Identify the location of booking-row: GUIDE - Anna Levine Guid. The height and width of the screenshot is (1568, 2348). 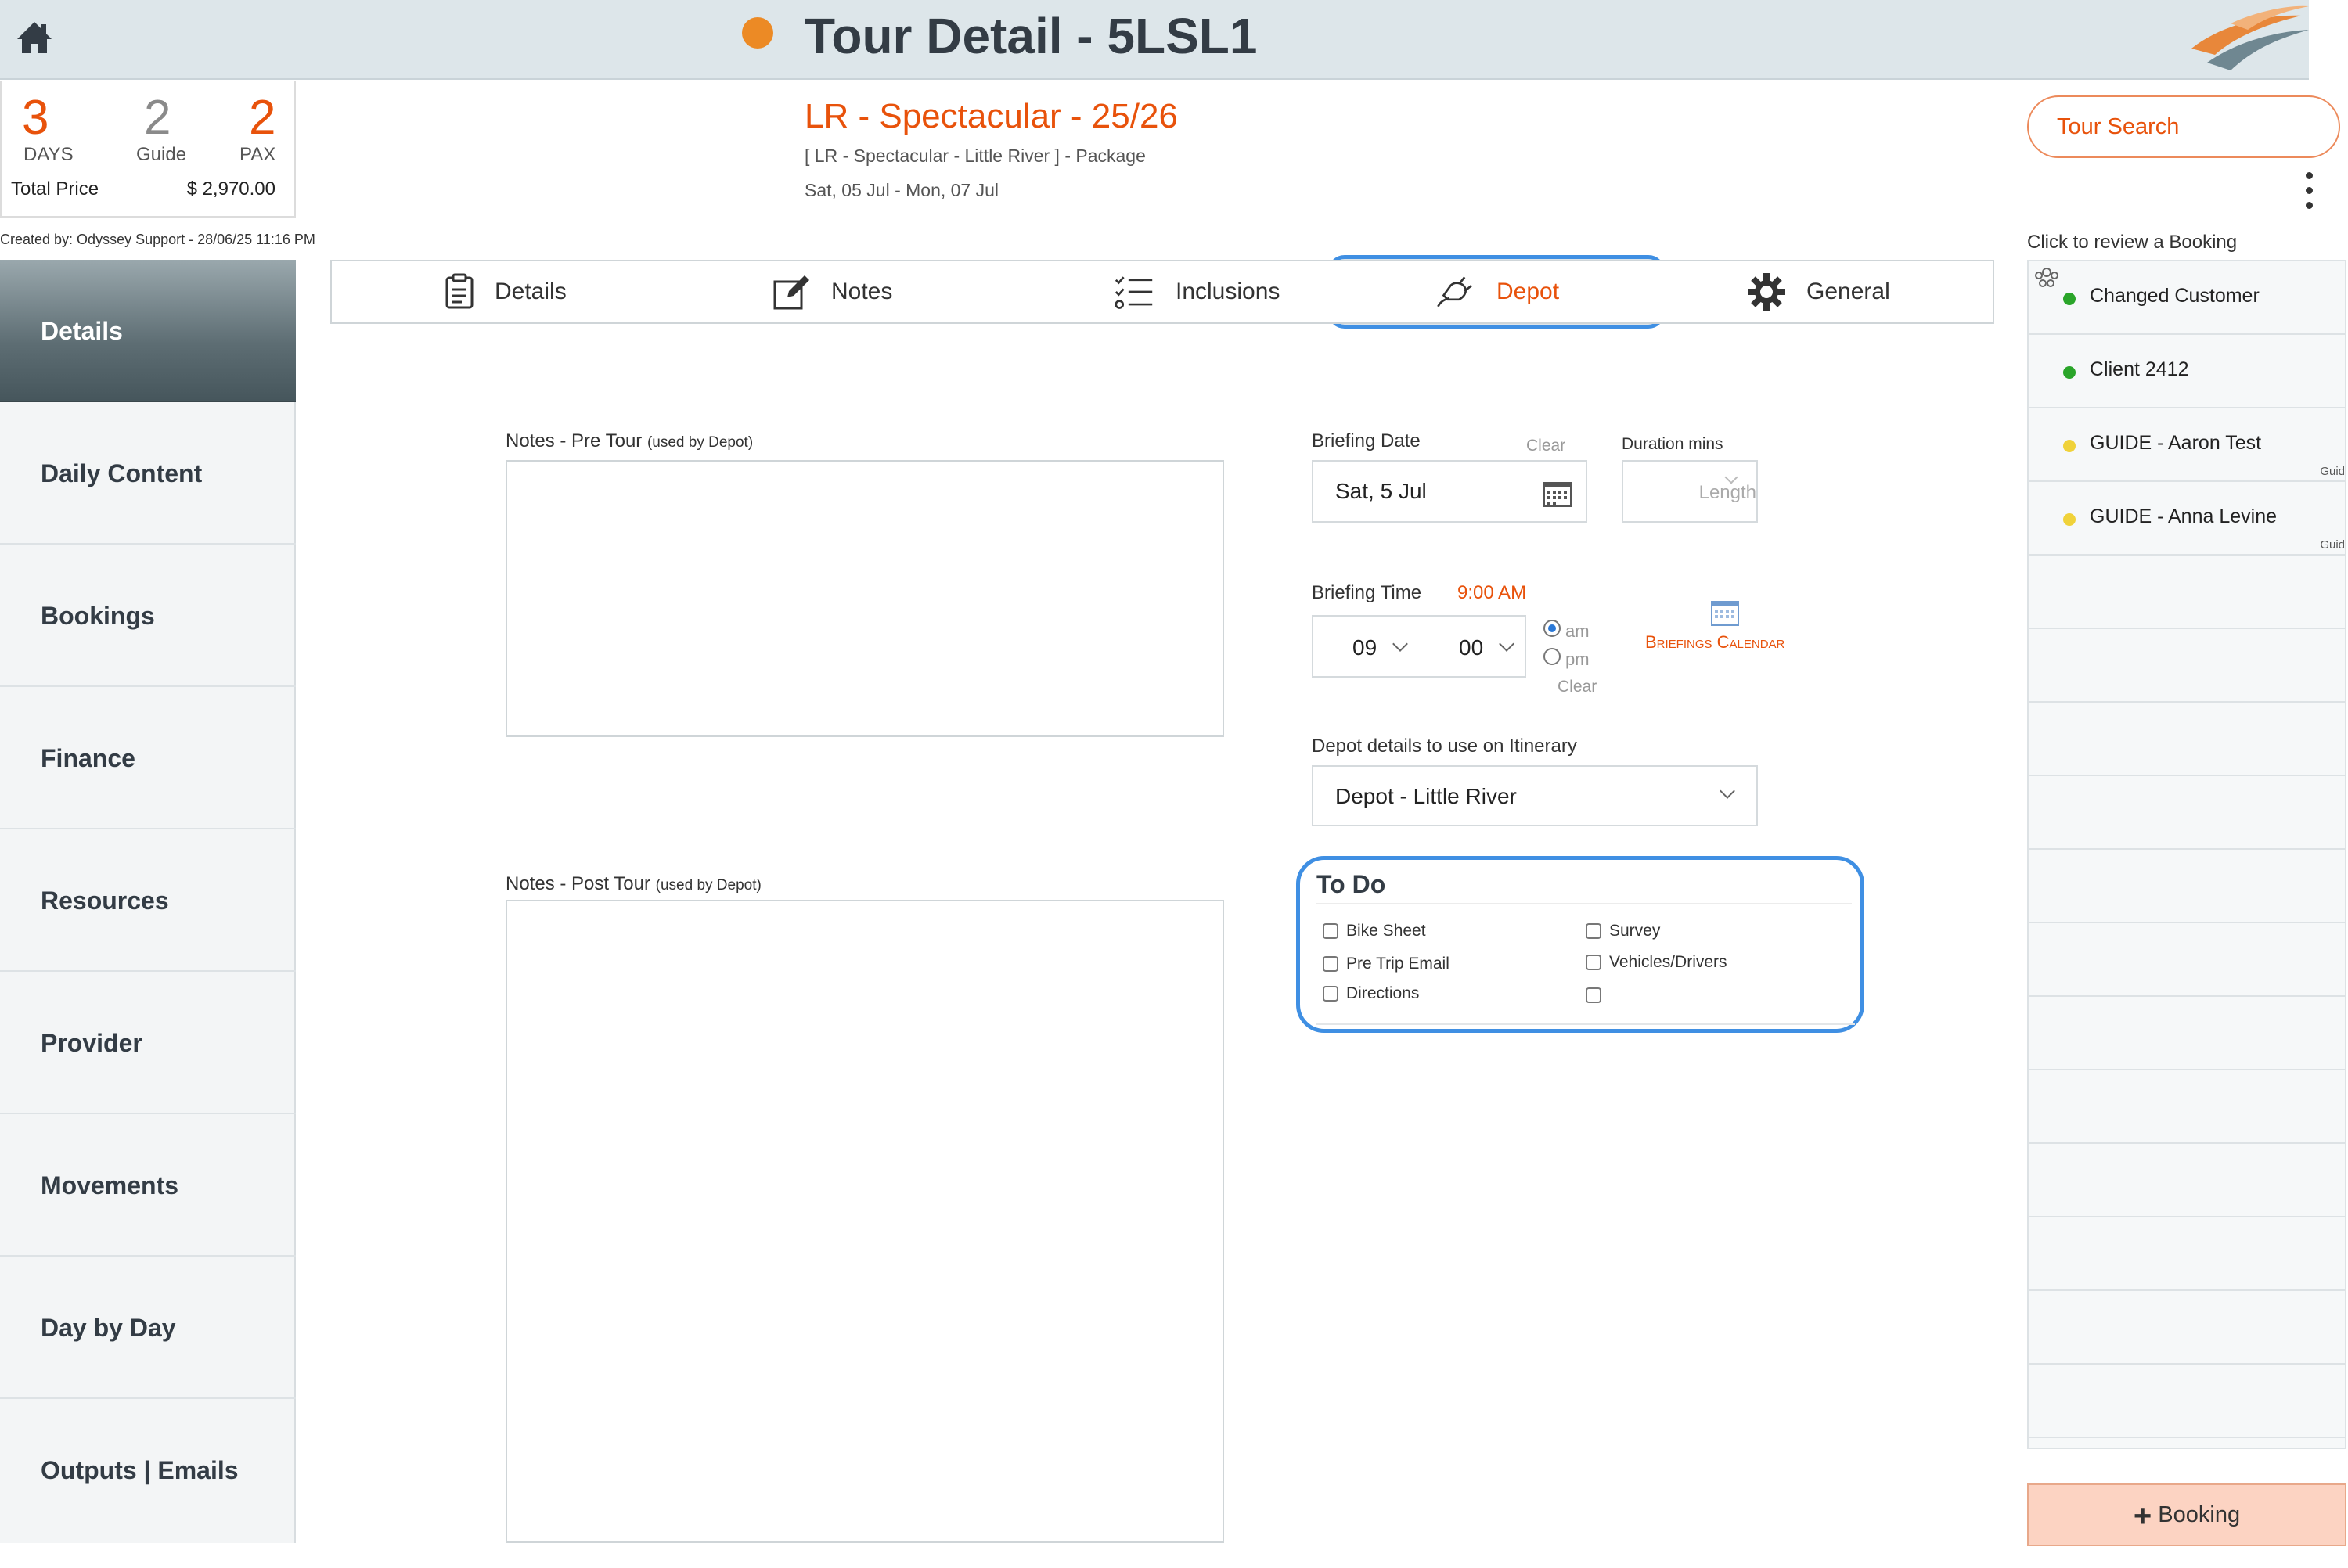
(2187, 519).